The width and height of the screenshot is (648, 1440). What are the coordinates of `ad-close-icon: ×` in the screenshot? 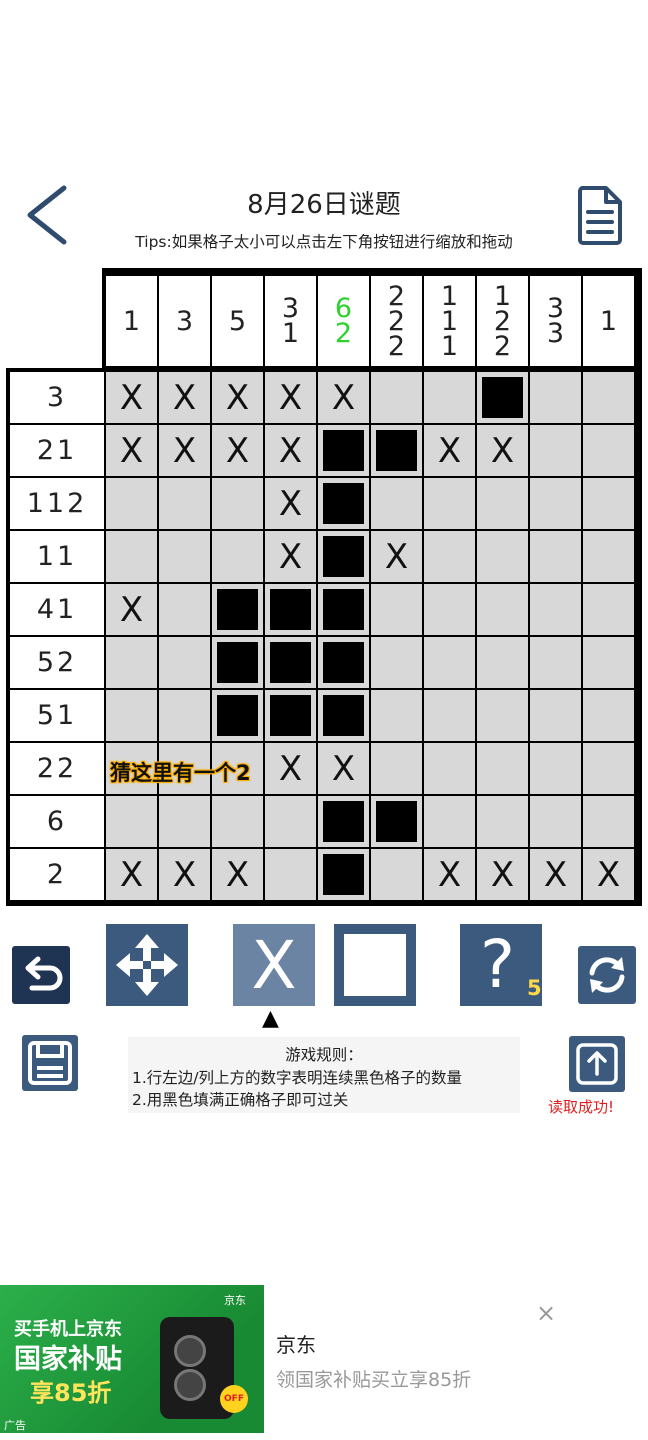 It's located at (546, 1313).